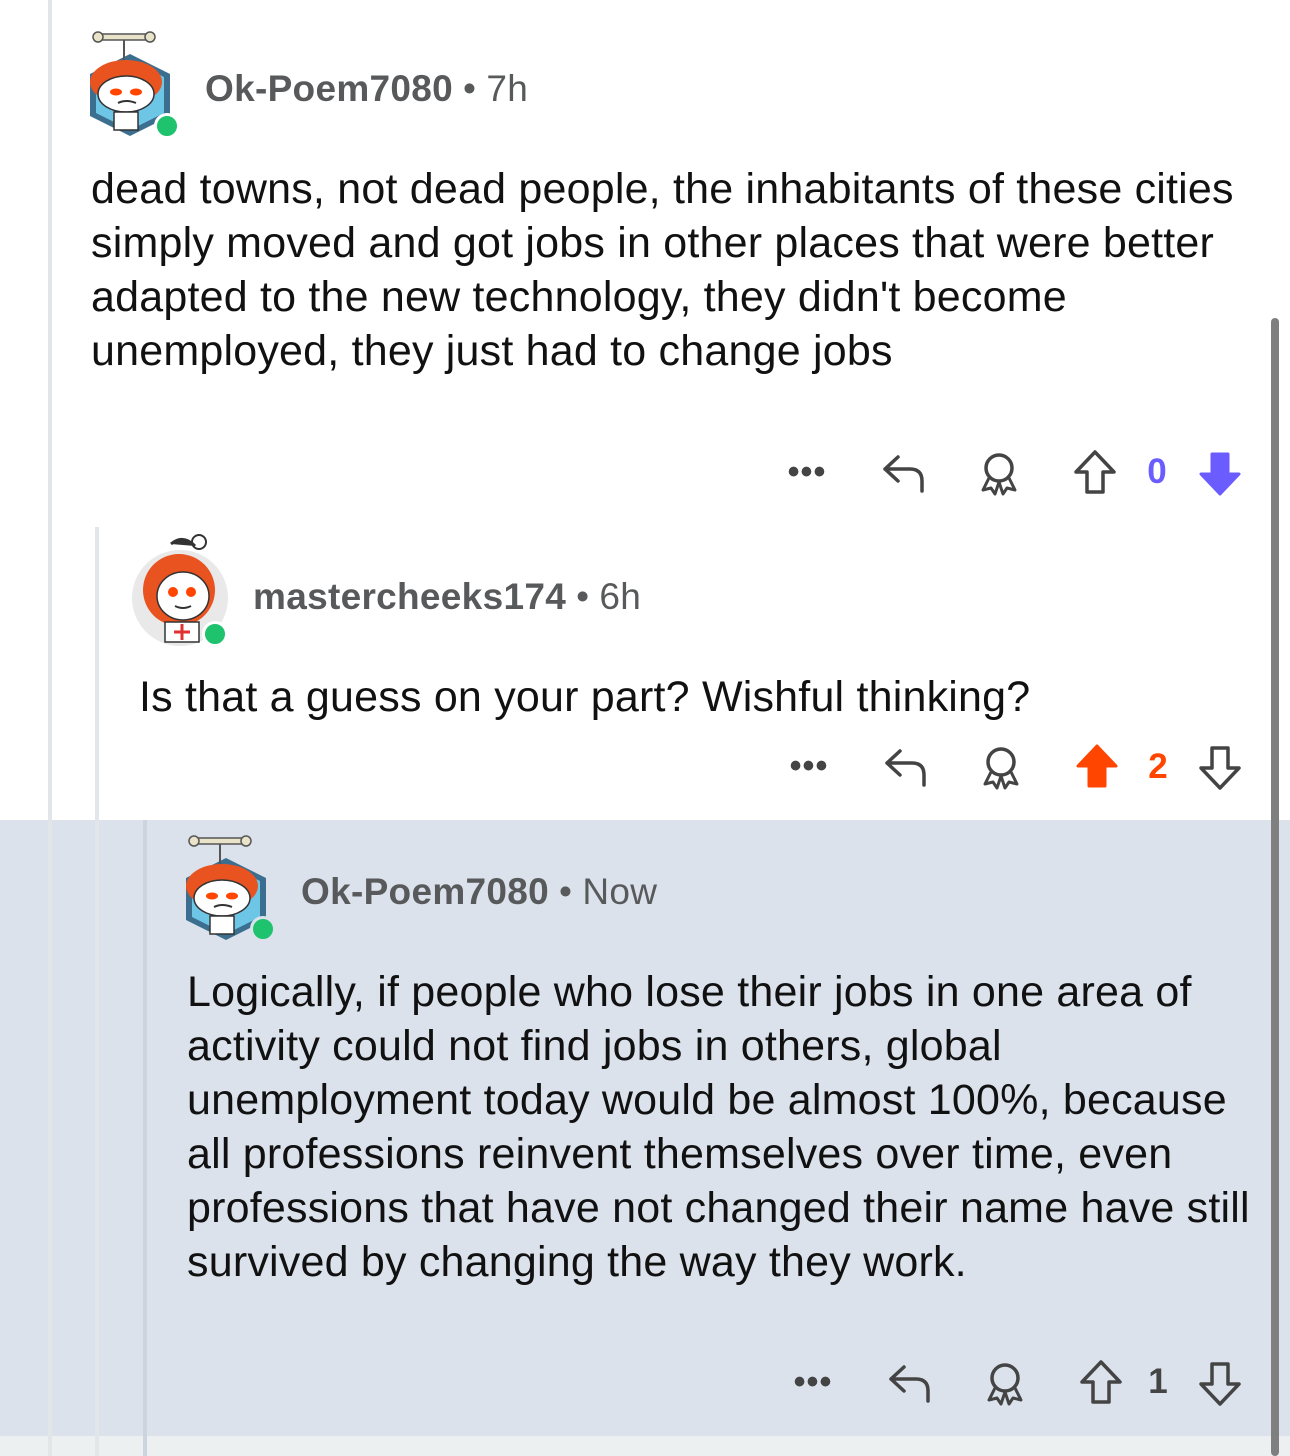 The width and height of the screenshot is (1290, 1456). I want to click on comment-meta: mastercheeks174 • 6h, so click(447, 597).